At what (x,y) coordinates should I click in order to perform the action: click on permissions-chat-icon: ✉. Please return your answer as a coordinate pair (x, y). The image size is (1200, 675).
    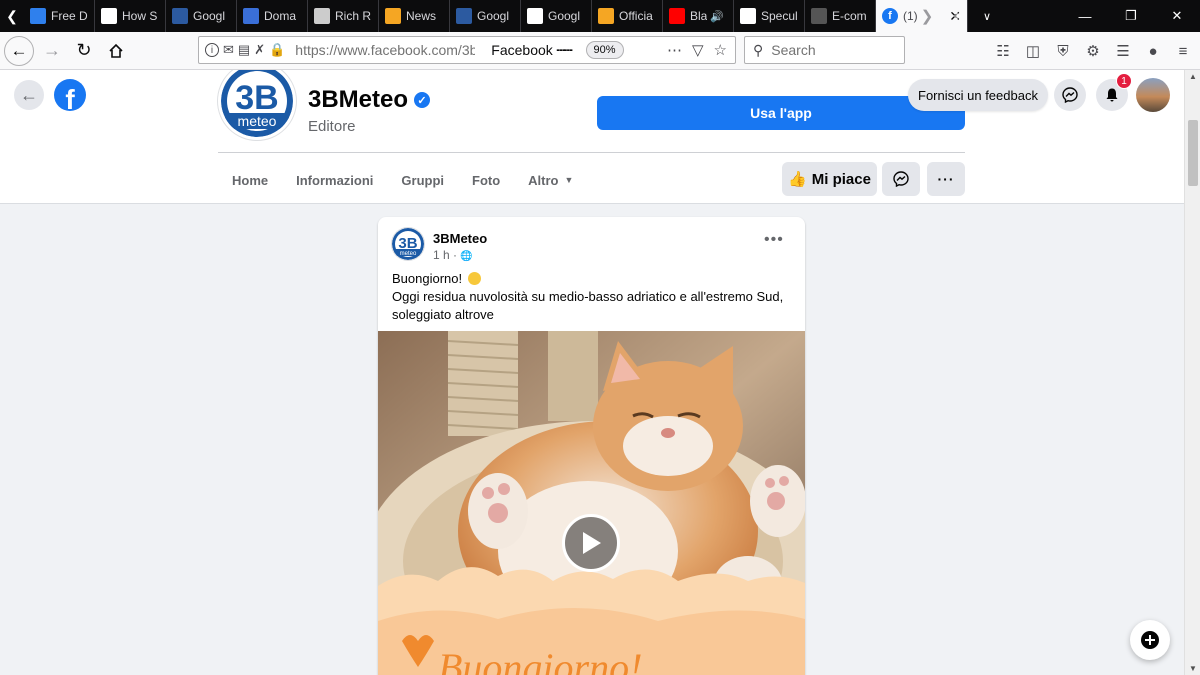
    Looking at the image, I should click on (228, 50).